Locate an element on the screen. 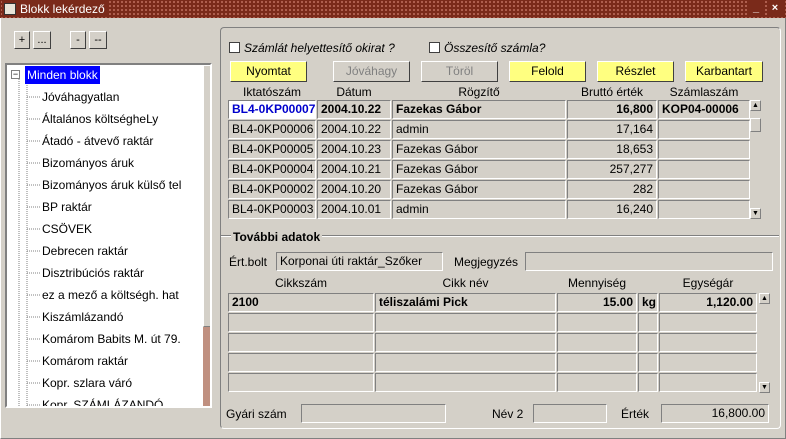  egysegar-cell: 1,120.00 is located at coordinates (708, 302).